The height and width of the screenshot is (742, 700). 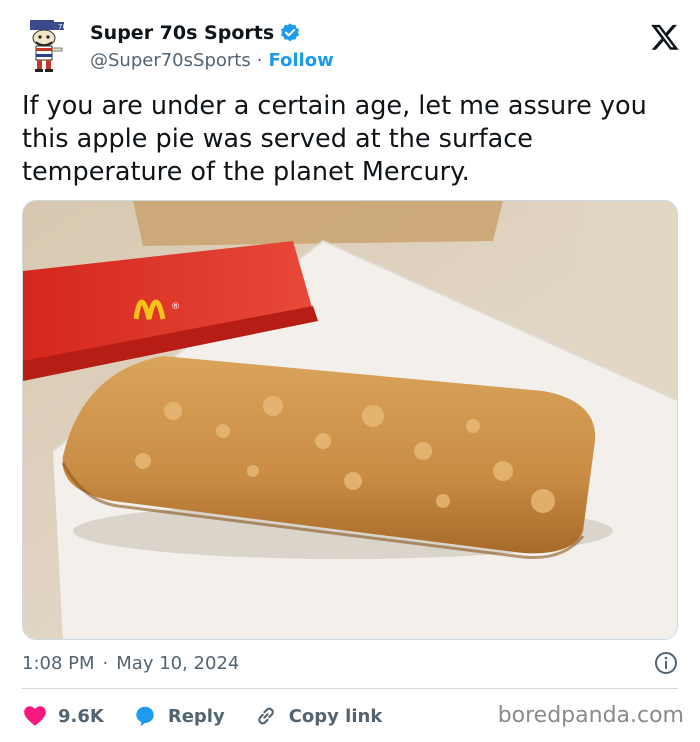 I want to click on follow-button: Follow, so click(x=300, y=60).